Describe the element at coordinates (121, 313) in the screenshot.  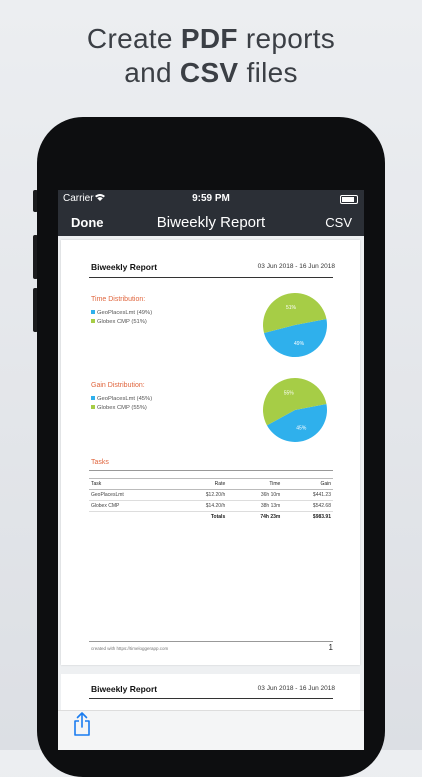
I see `time-legend-item-geoplaces: GeoPlacesLmt (49%)` at that location.